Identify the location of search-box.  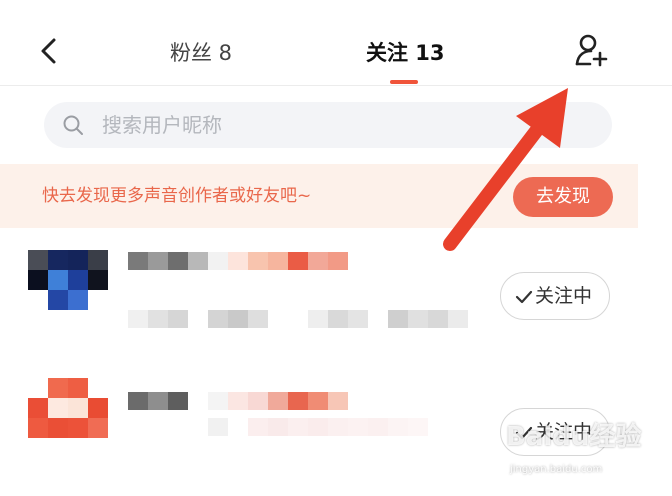
(328, 125).